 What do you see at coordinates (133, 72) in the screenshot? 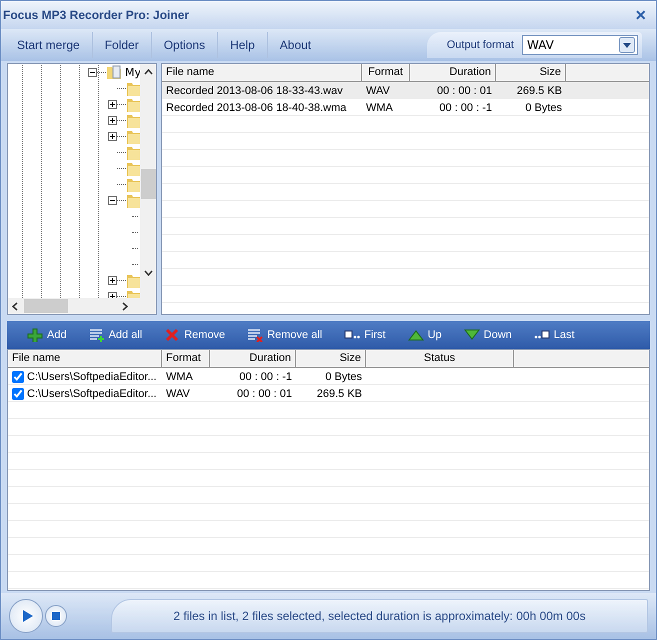
I see `tree-item-label: My` at bounding box center [133, 72].